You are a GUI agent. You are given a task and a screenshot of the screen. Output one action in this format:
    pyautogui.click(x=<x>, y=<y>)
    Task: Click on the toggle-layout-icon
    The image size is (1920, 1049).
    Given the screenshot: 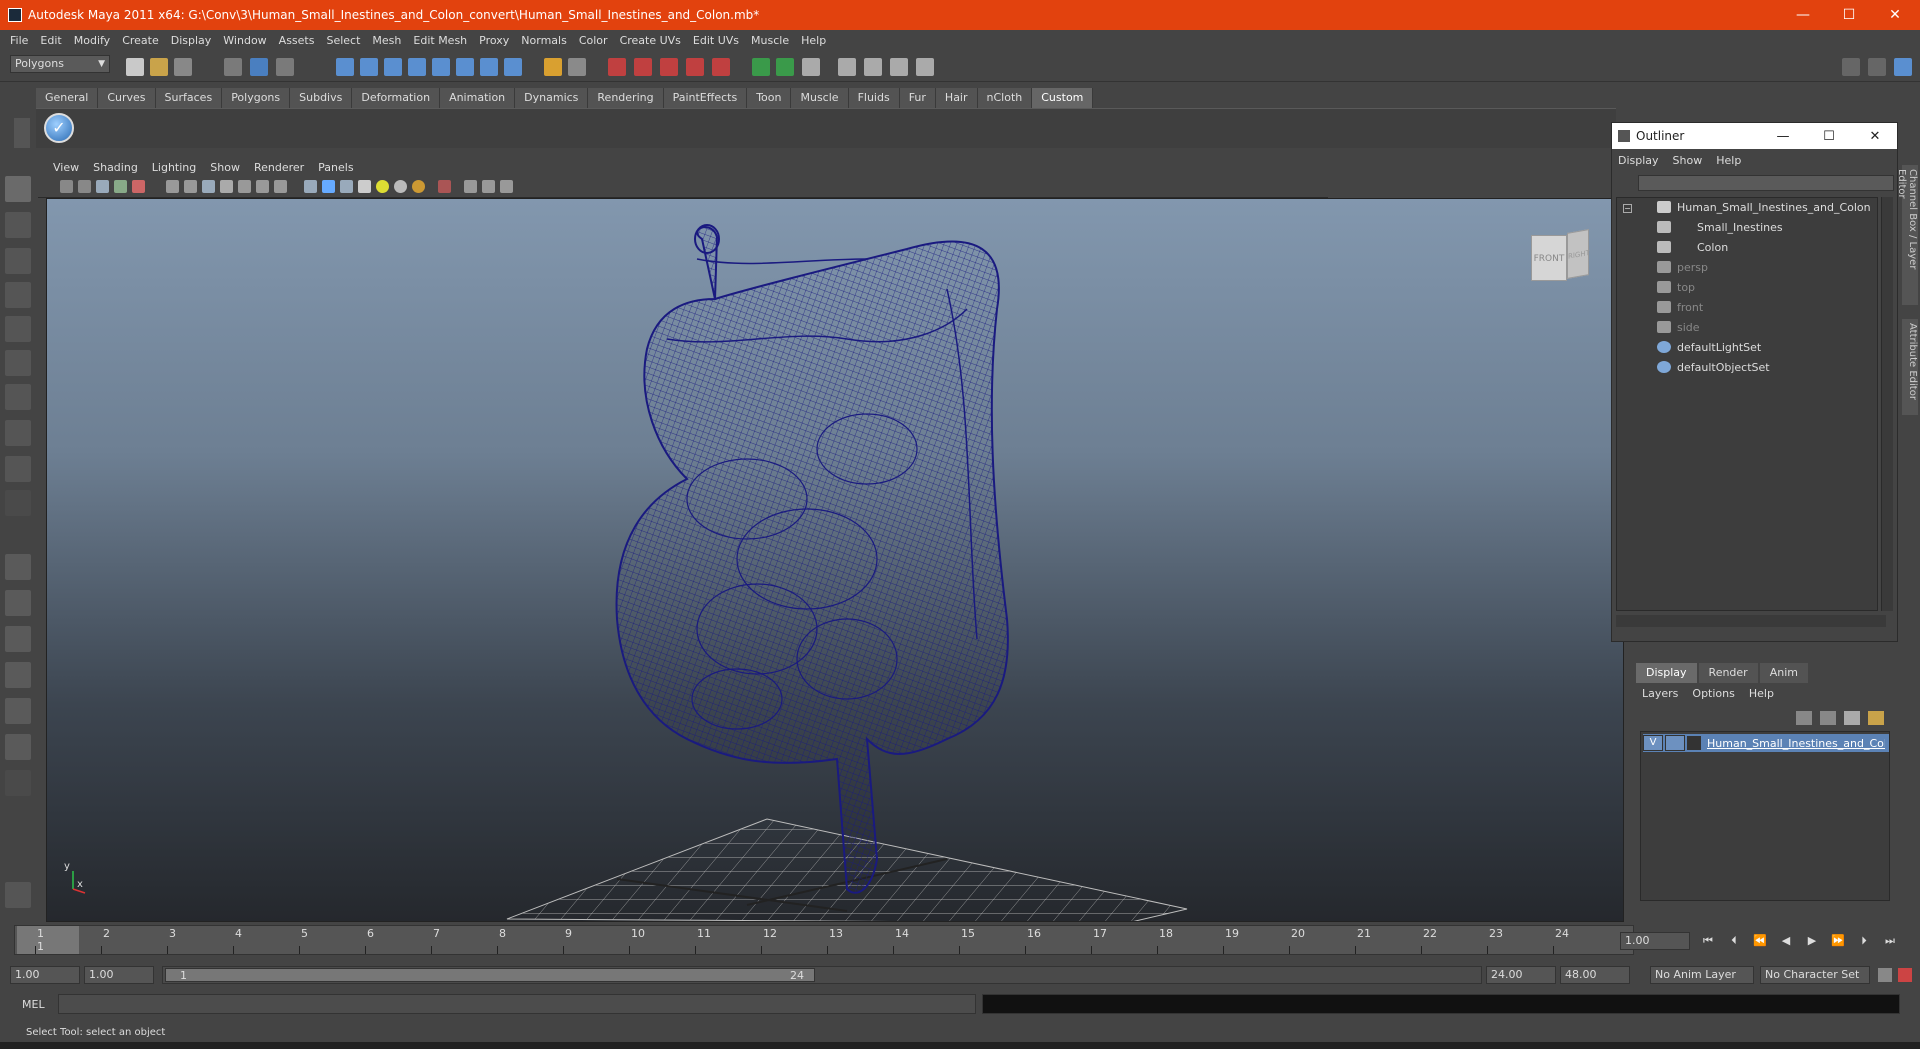 What is the action you would take?
    pyautogui.click(x=1851, y=67)
    